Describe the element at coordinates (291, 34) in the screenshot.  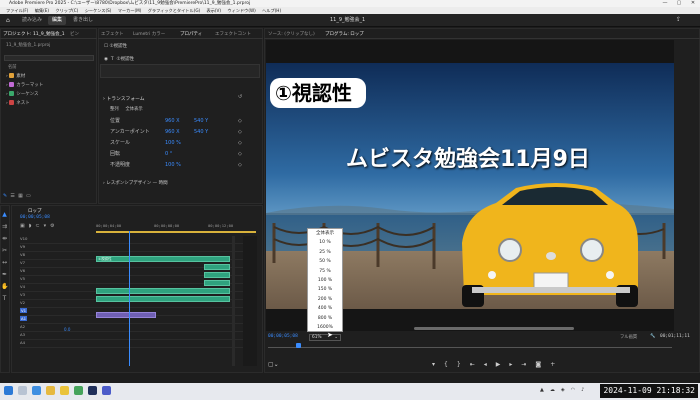
I see `tab-source: ソース: (クリップなし)` at that location.